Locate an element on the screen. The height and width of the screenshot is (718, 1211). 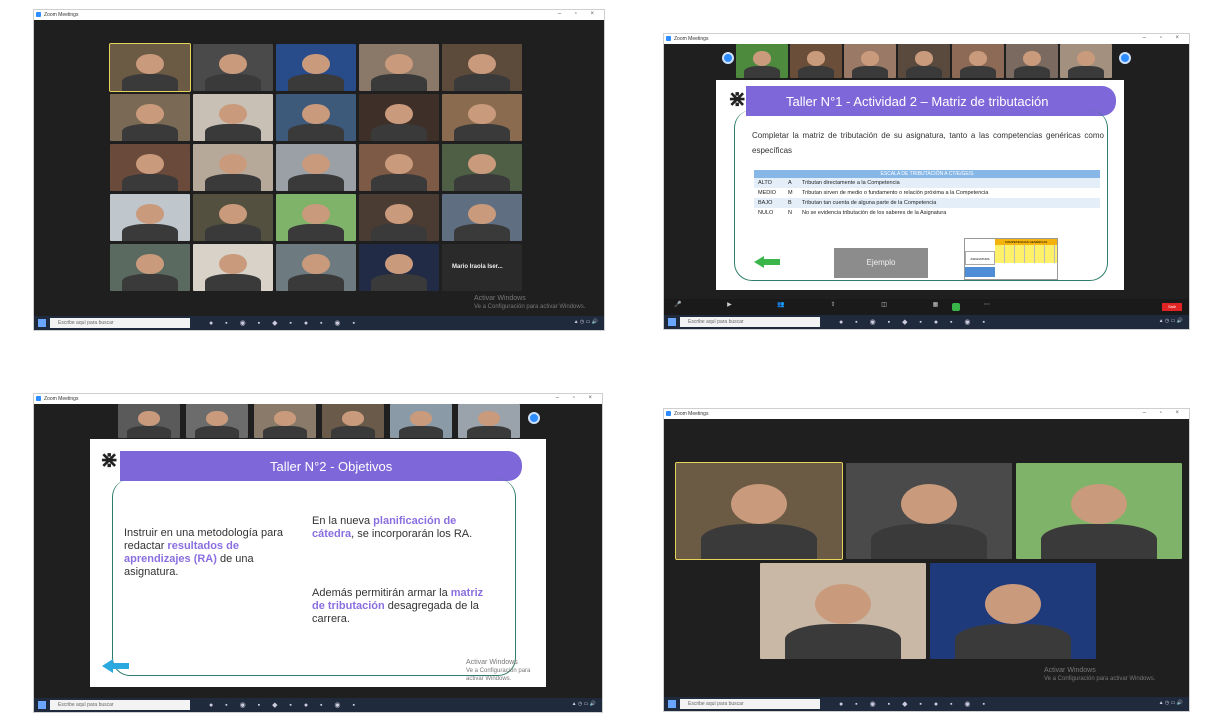
scale-code: B is located at coordinates (790, 203).